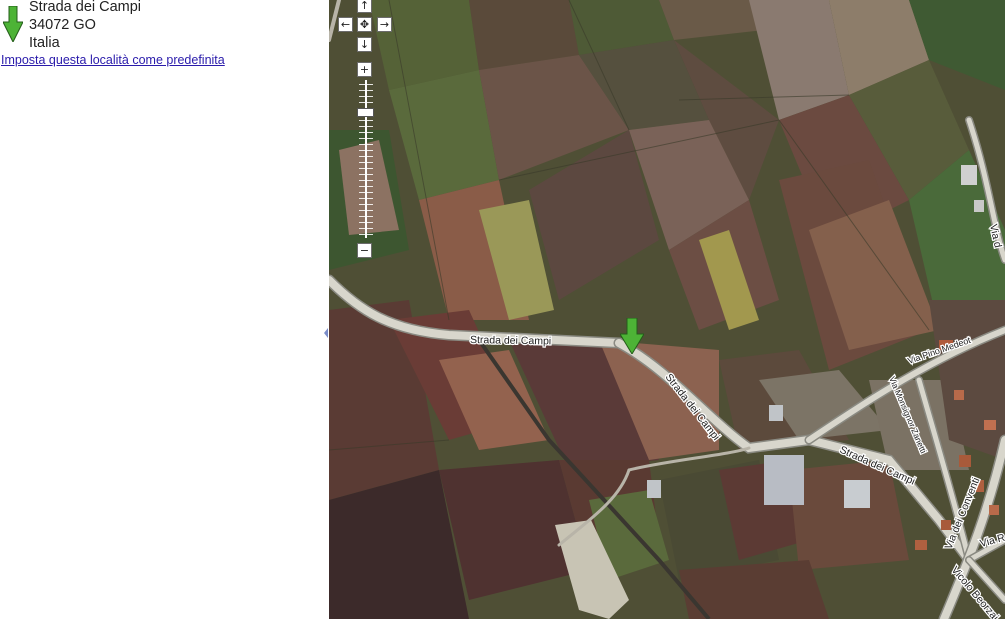  Describe the element at coordinates (364, 69) in the screenshot. I see `zoom-in-button: +` at that location.